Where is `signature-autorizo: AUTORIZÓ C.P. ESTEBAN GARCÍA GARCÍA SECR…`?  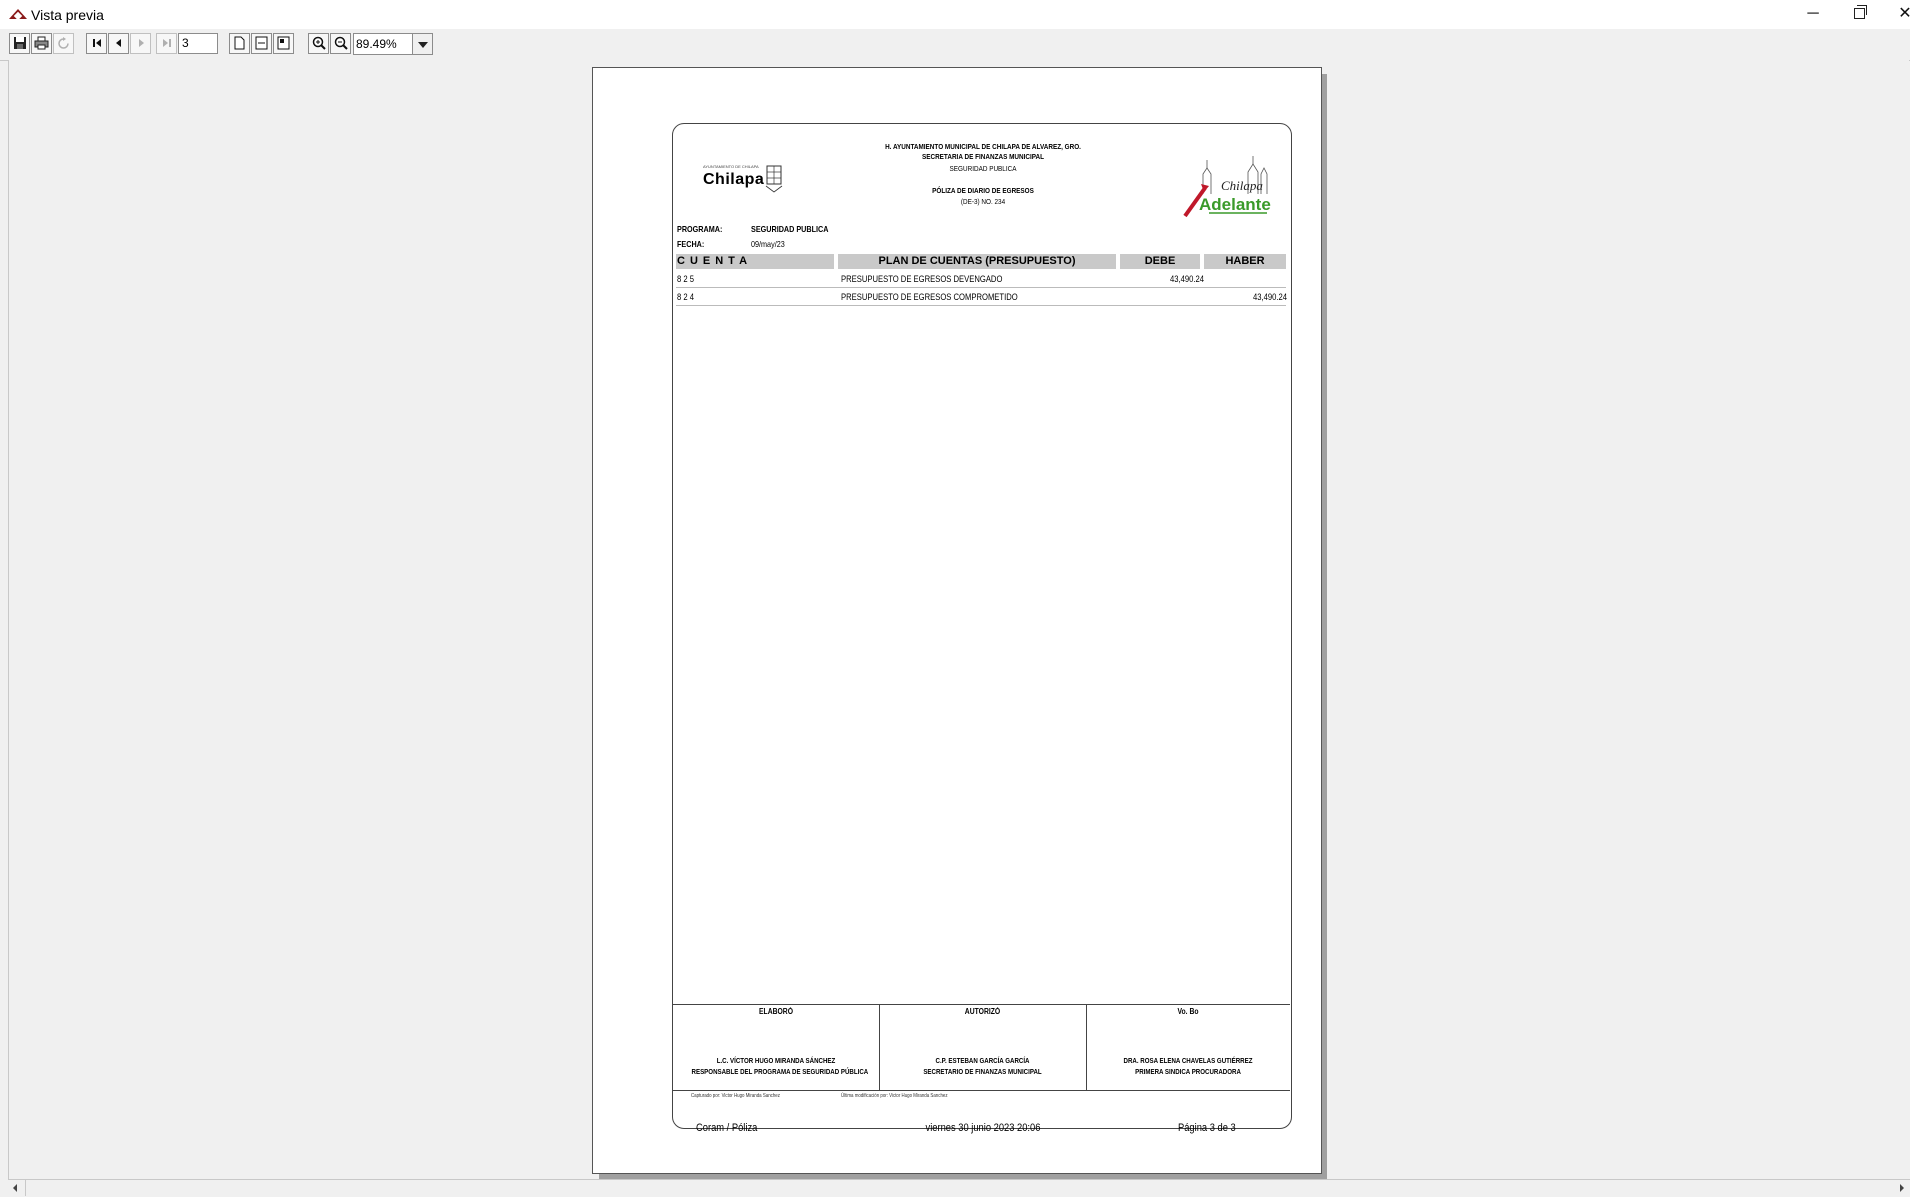 signature-autorizo: AUTORIZÓ C.P. ESTEBAN GARCÍA GARCÍA SECR… is located at coordinates (982, 1047).